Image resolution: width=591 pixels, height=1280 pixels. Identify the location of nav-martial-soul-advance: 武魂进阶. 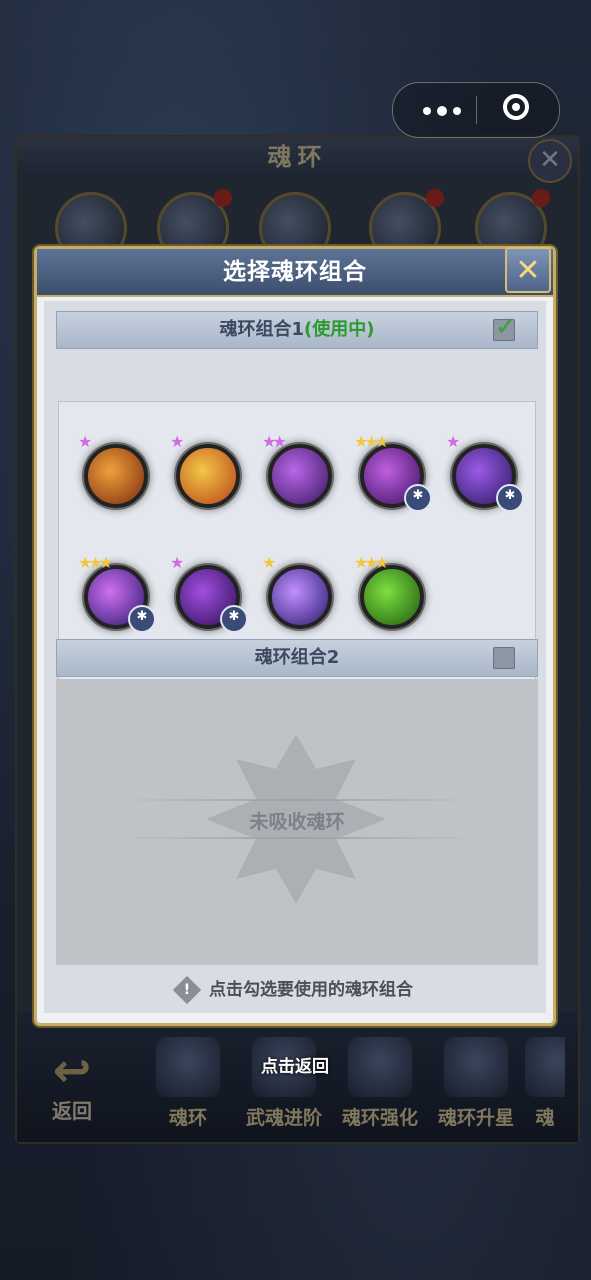
(284, 1083).